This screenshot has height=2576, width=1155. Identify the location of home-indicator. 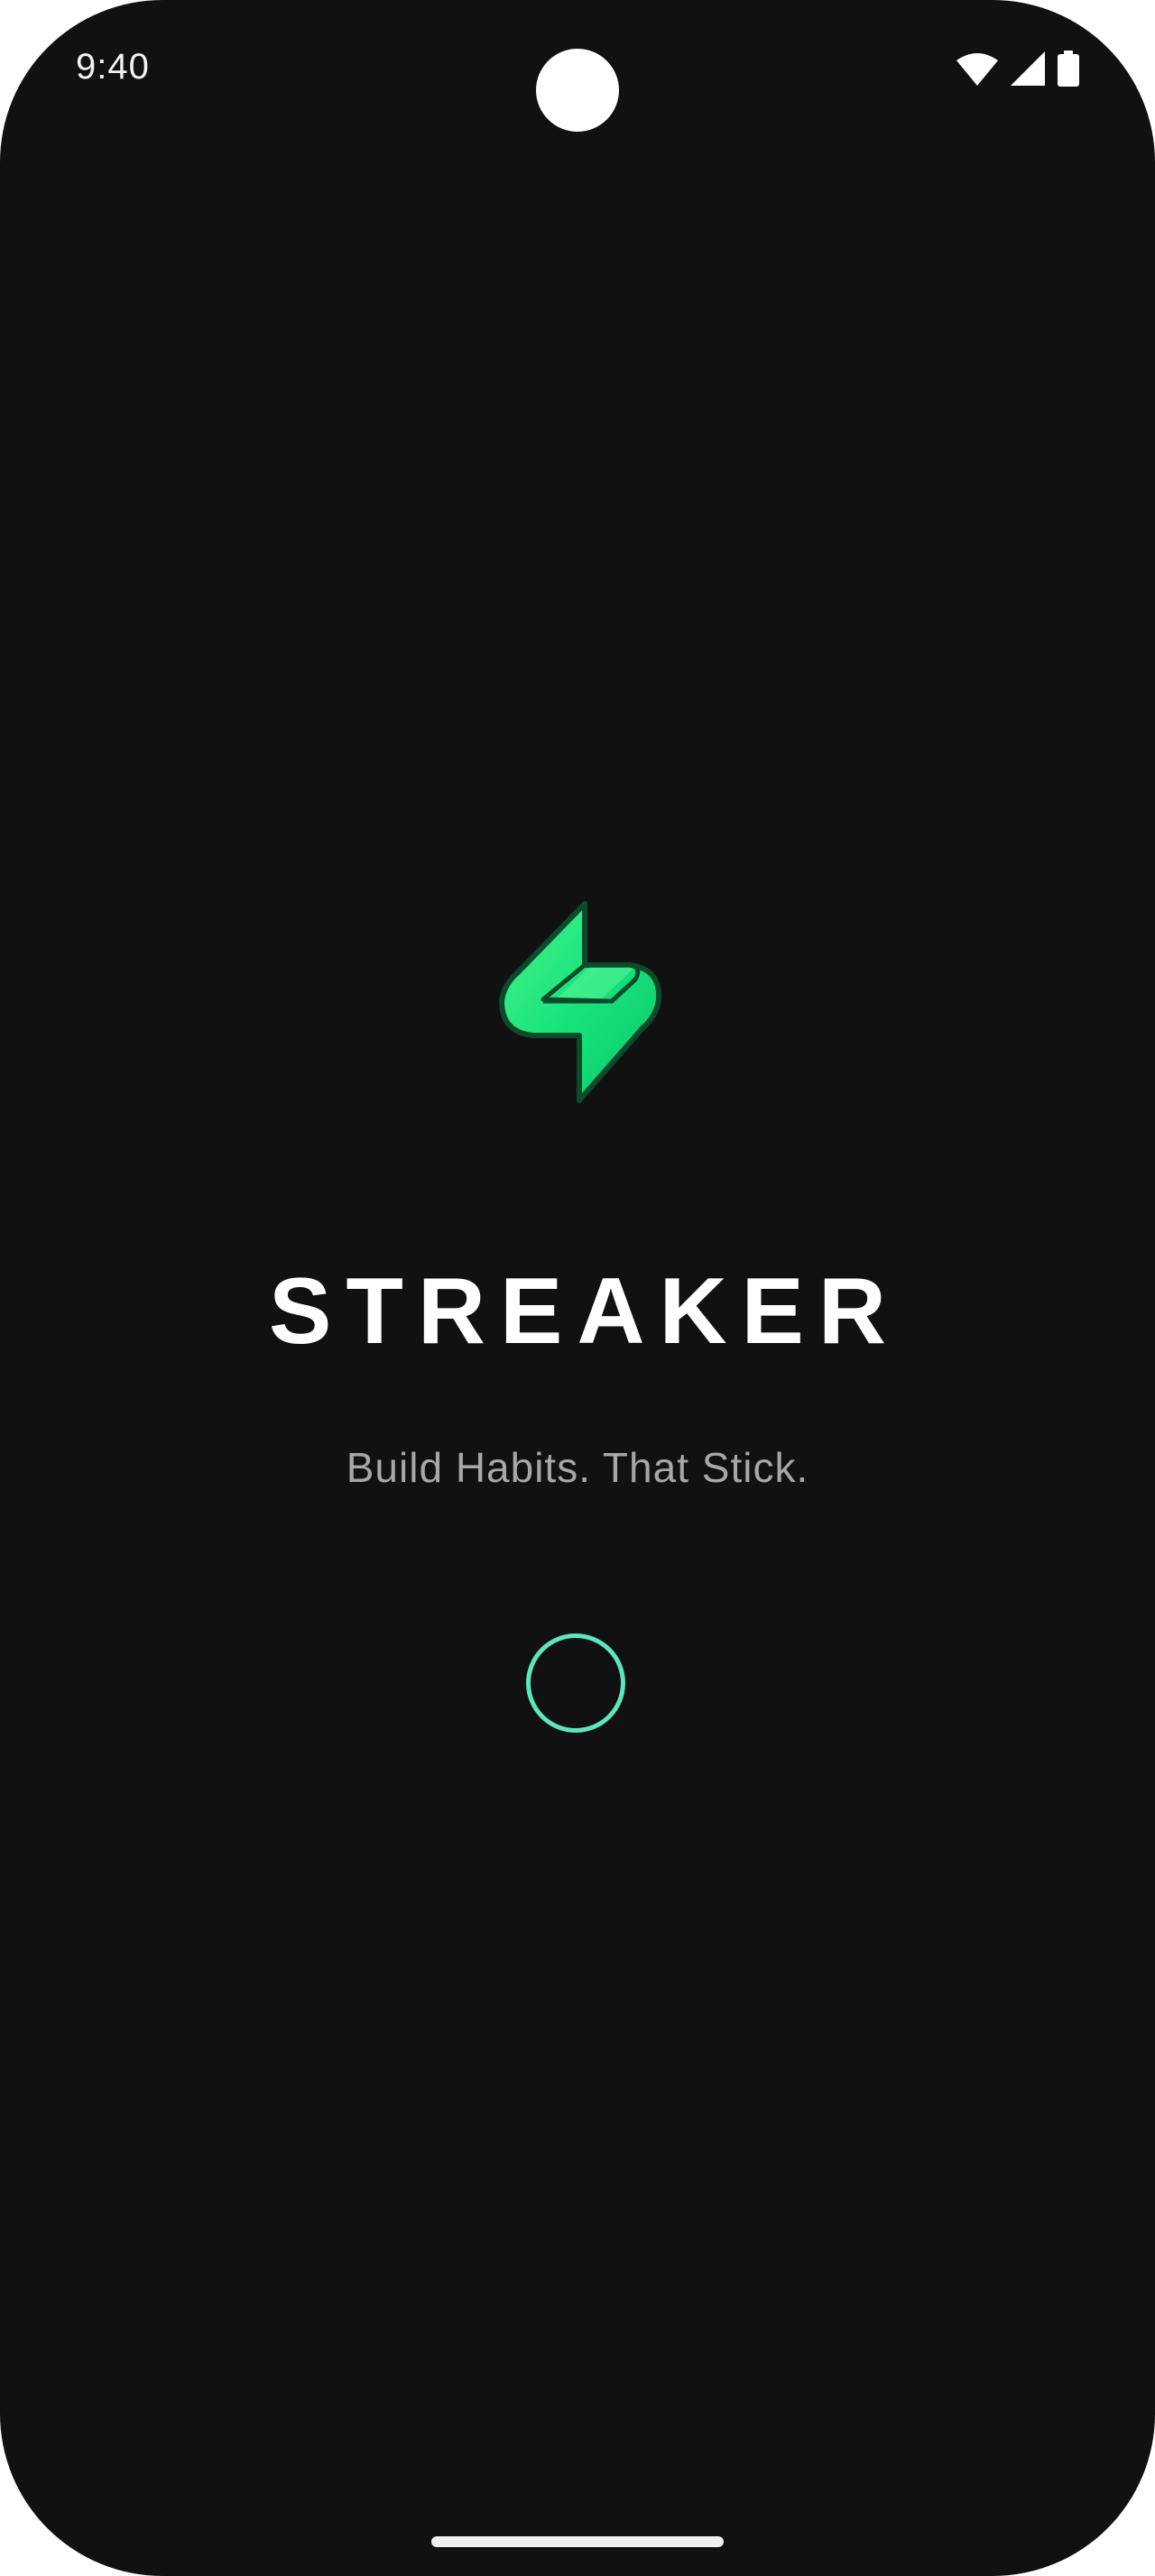
(577, 2541).